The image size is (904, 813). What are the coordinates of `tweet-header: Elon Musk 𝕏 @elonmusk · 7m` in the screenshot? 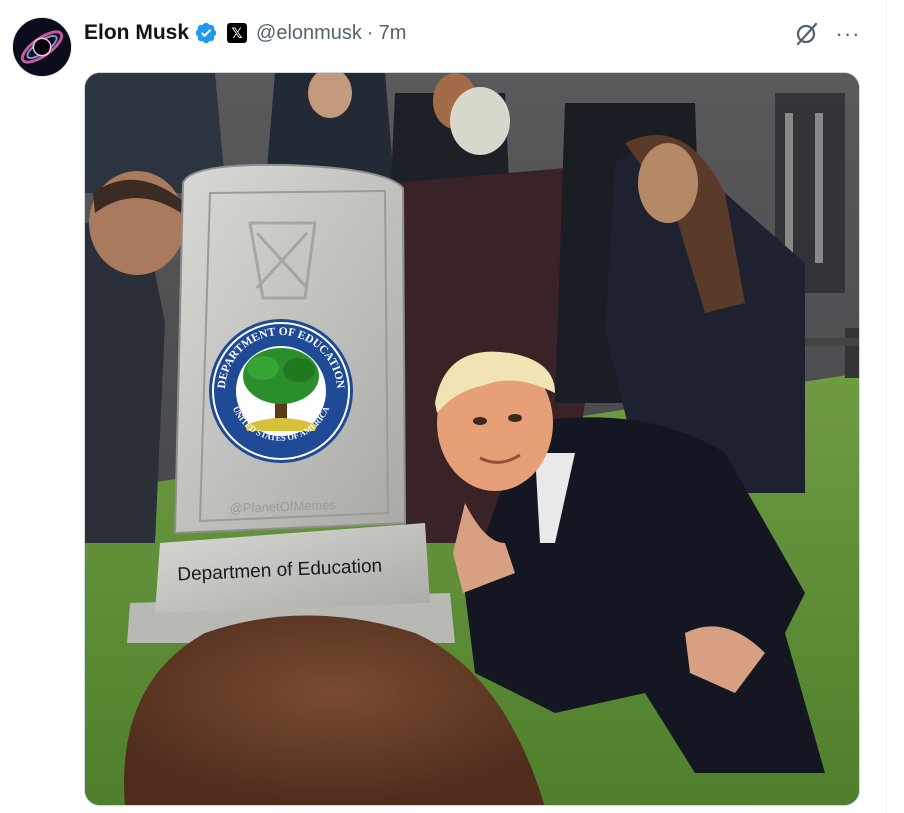 It's located at (245, 33).